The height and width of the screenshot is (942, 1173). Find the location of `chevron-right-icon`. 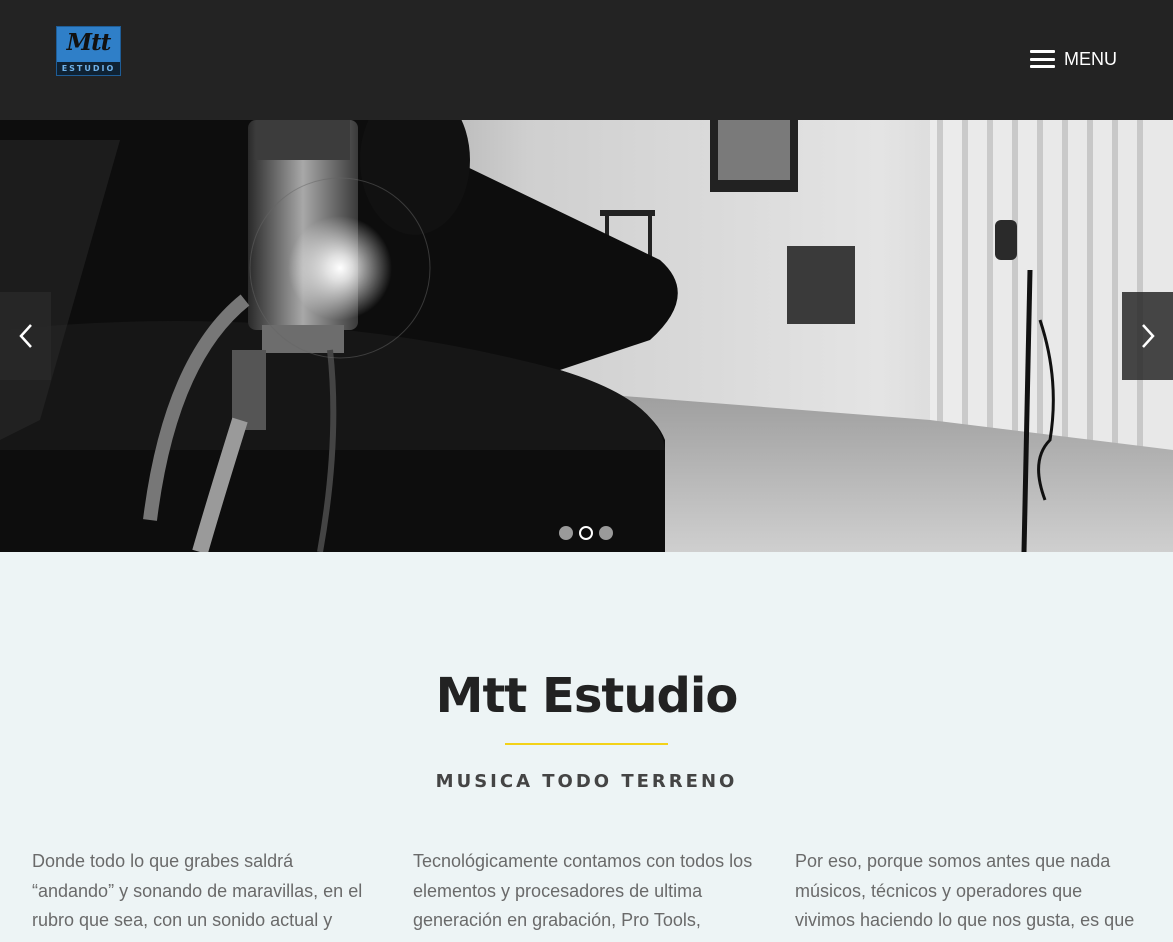

chevron-right-icon is located at coordinates (1148, 336).